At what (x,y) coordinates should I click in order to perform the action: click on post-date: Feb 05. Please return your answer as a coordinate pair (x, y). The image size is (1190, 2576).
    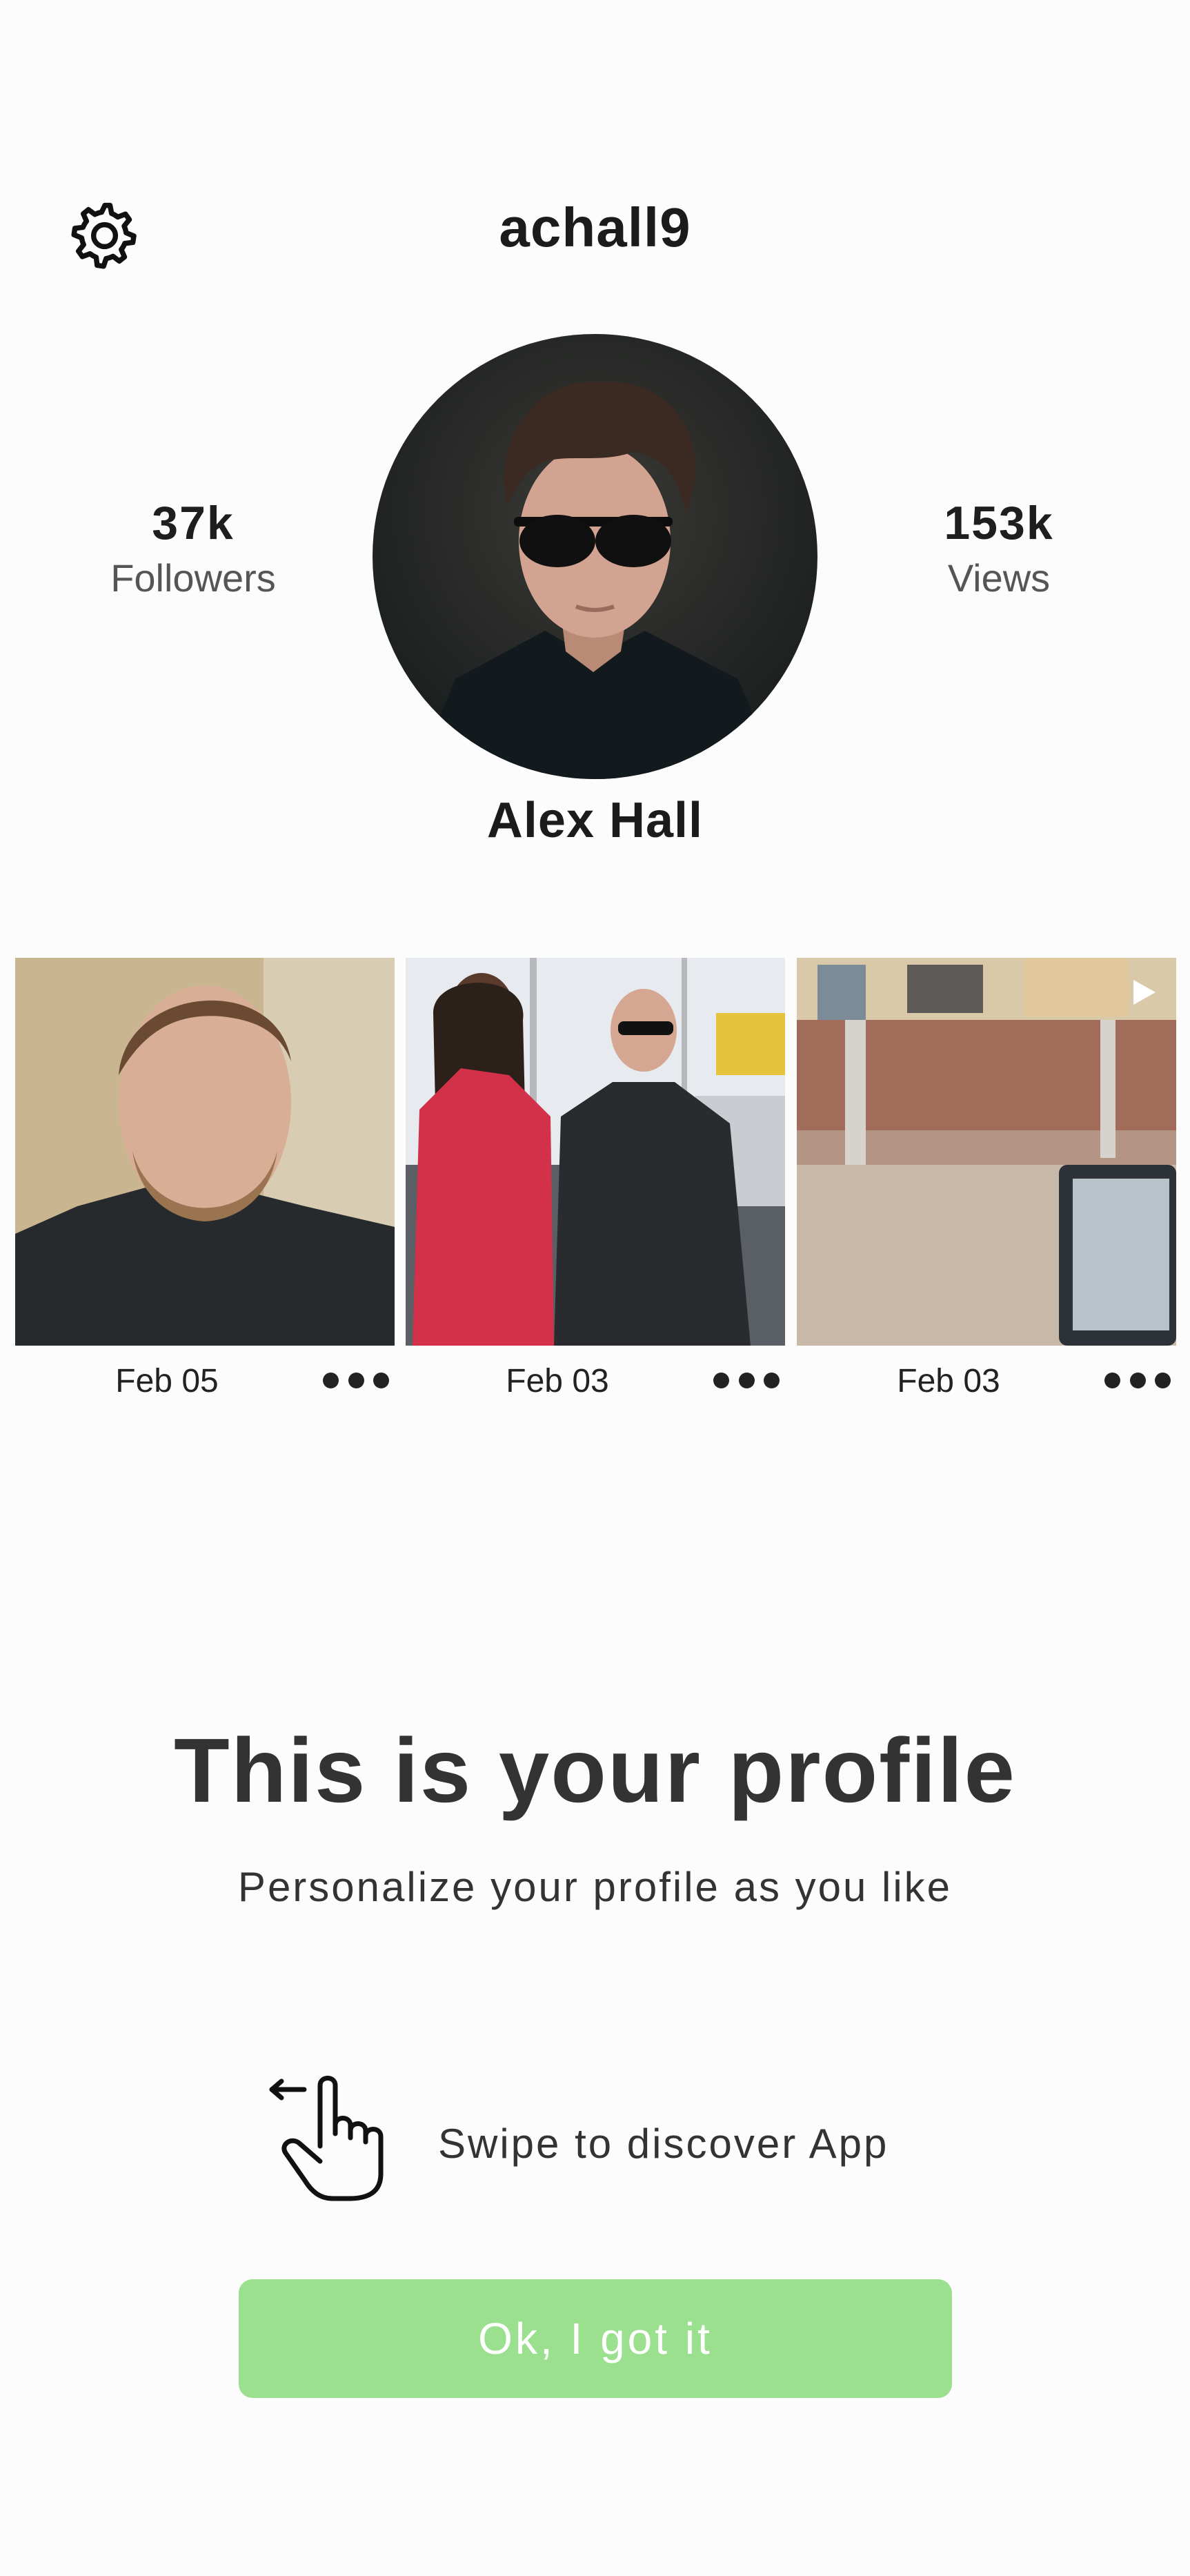
    Looking at the image, I should click on (167, 1381).